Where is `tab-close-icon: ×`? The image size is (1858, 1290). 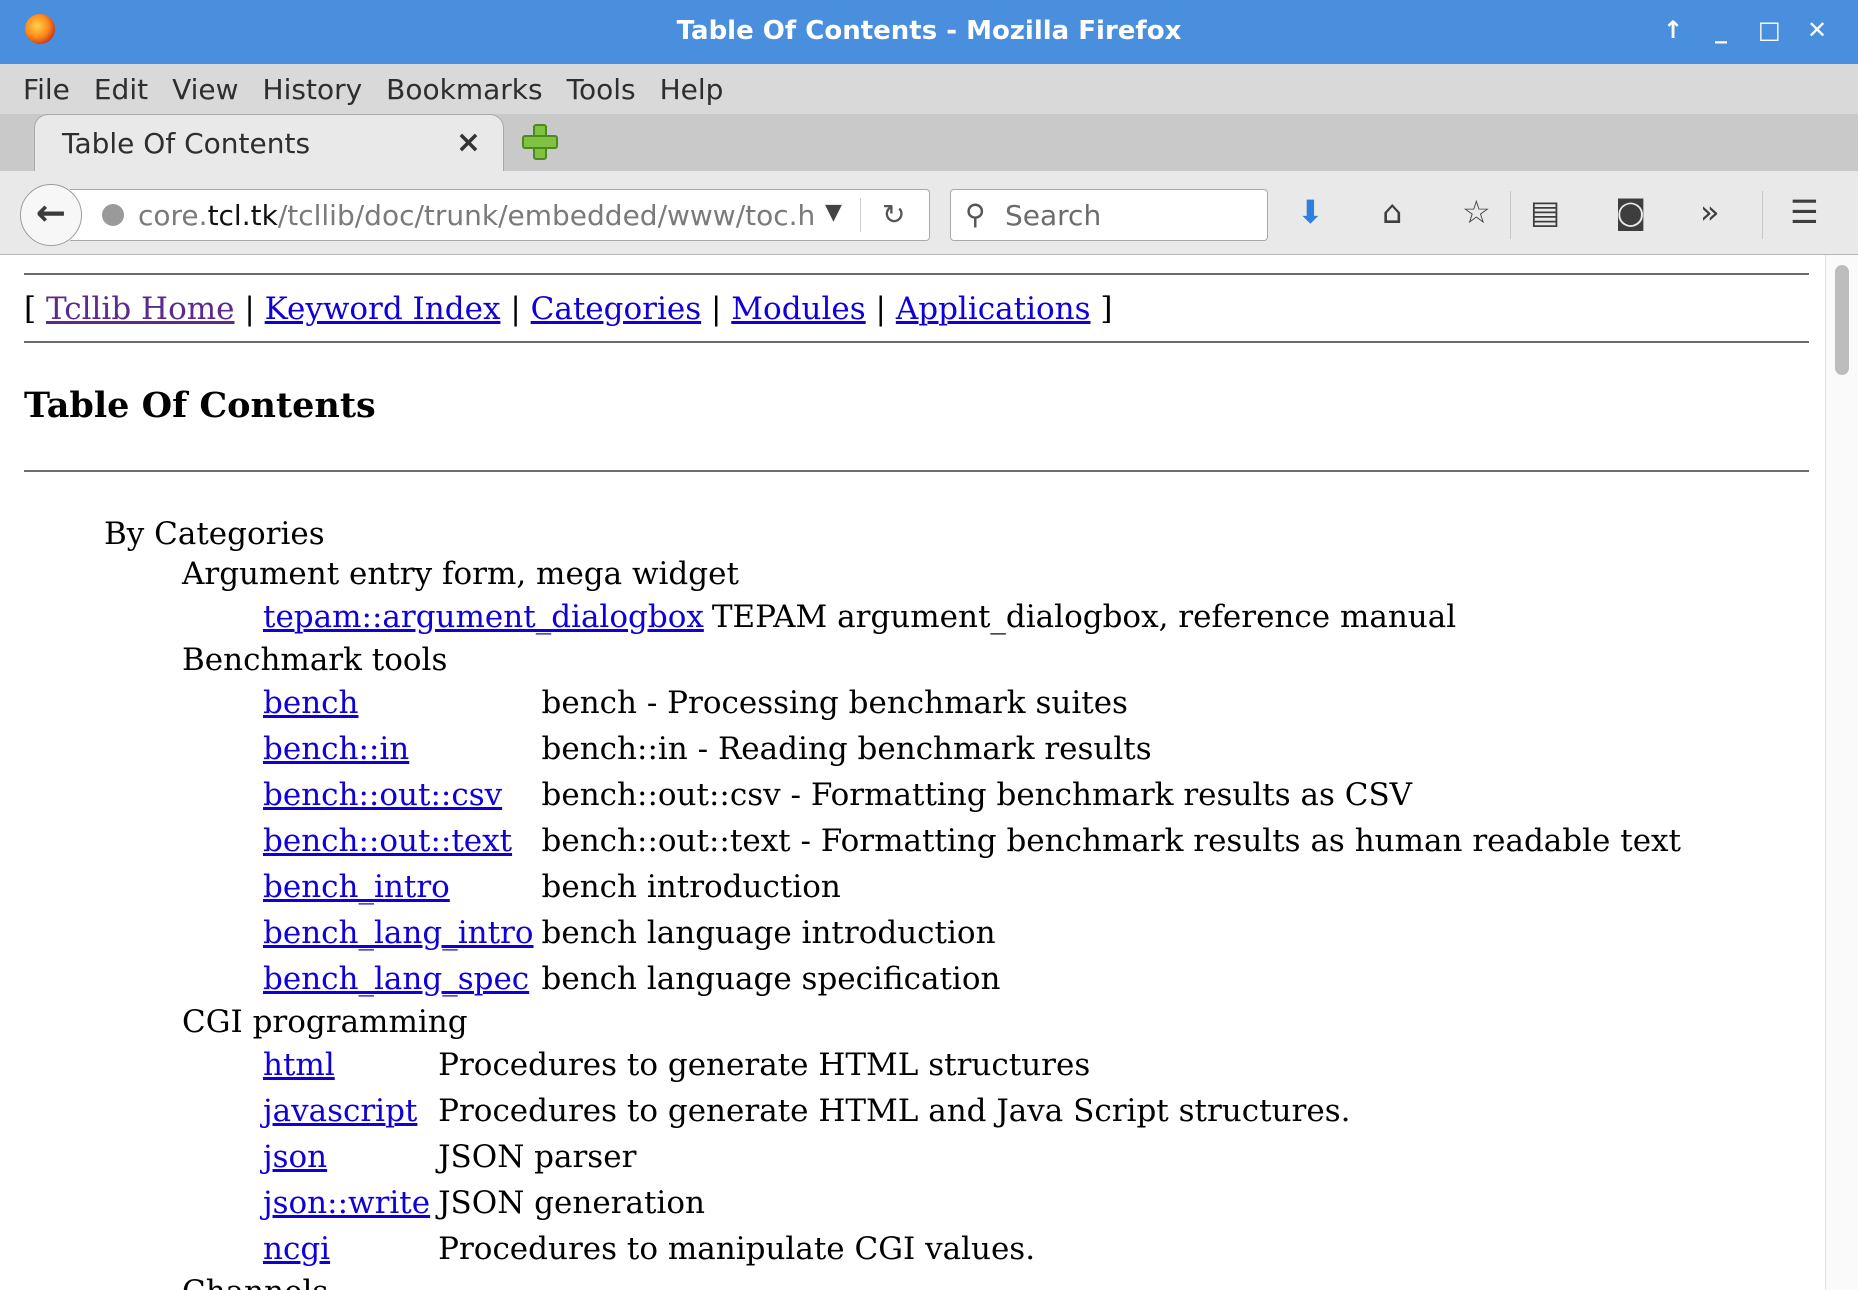 tab-close-icon: × is located at coordinates (468, 142).